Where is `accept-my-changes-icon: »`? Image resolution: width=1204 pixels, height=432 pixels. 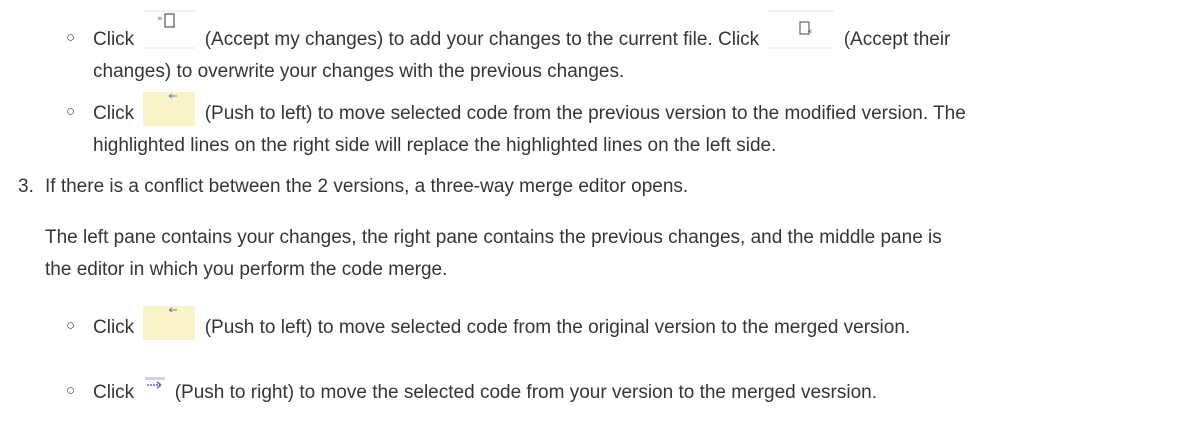 accept-my-changes-icon: » is located at coordinates (169, 31).